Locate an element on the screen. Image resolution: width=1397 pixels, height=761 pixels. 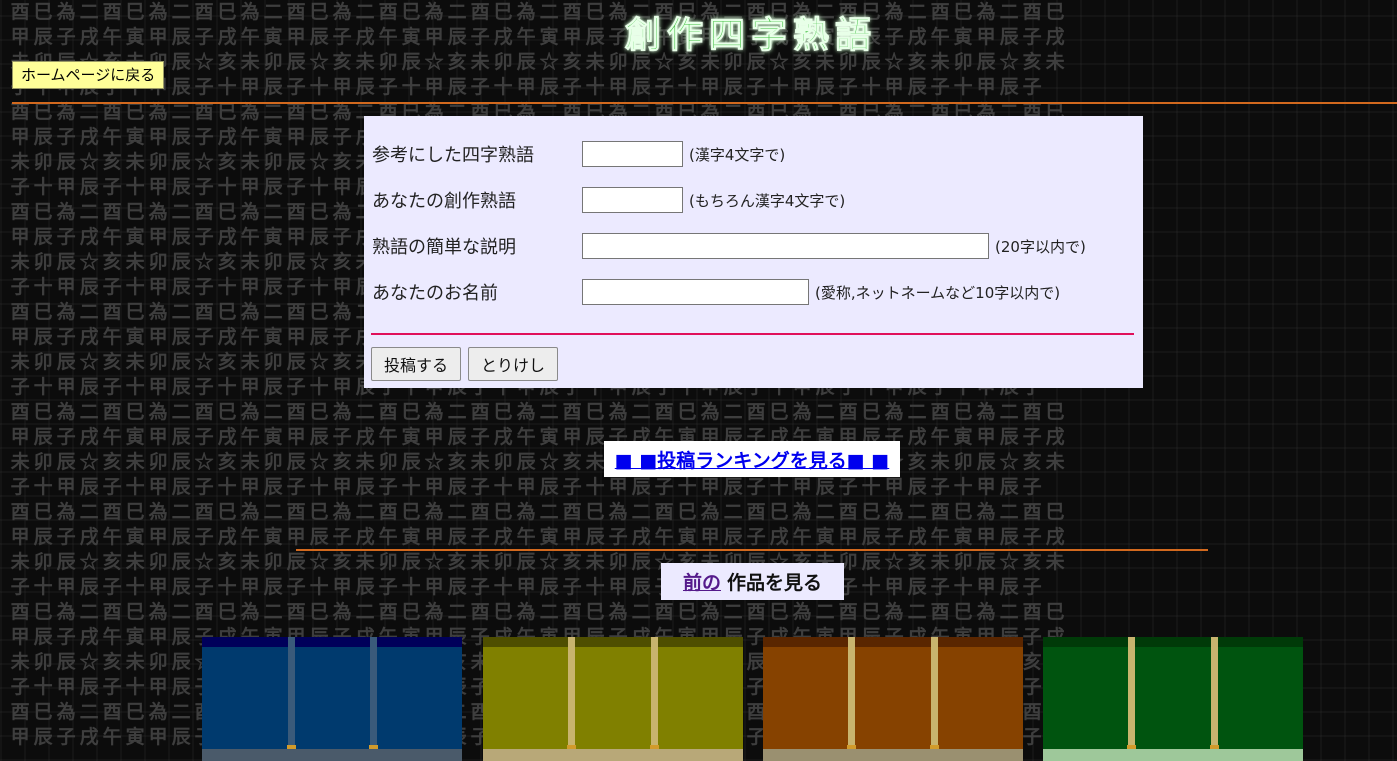
description-input is located at coordinates (785, 246).